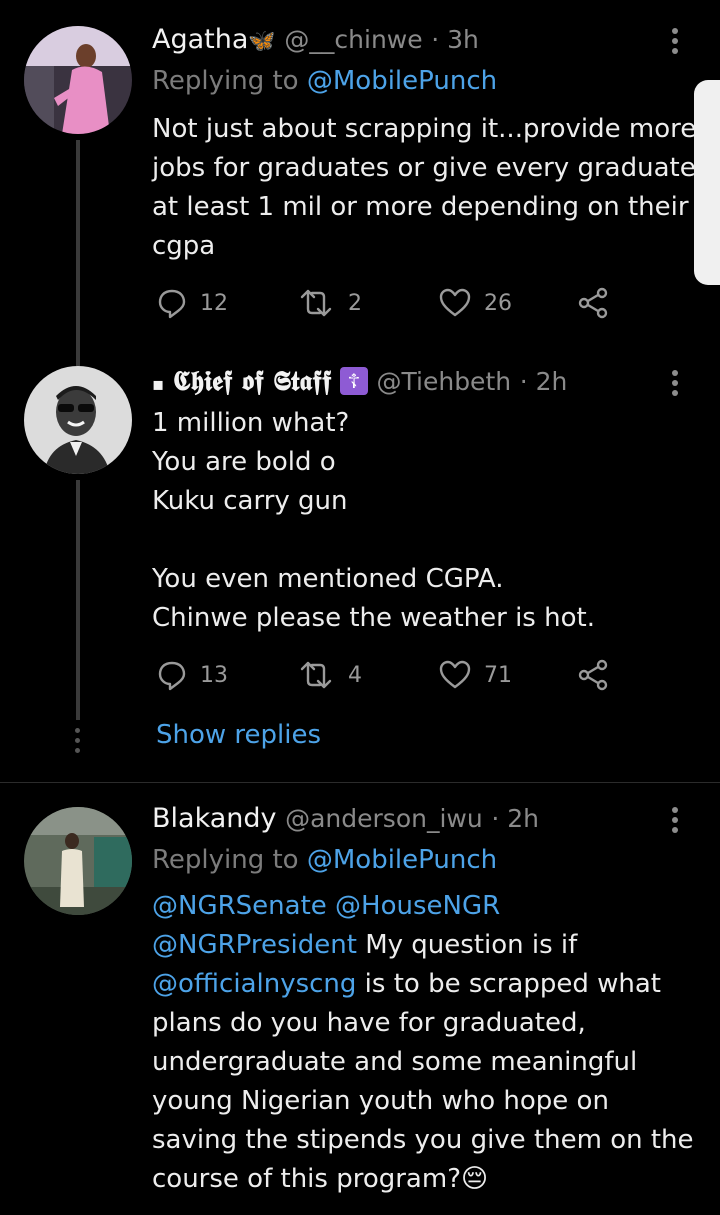  I want to click on user-handle: @__chinwe, so click(353, 39).